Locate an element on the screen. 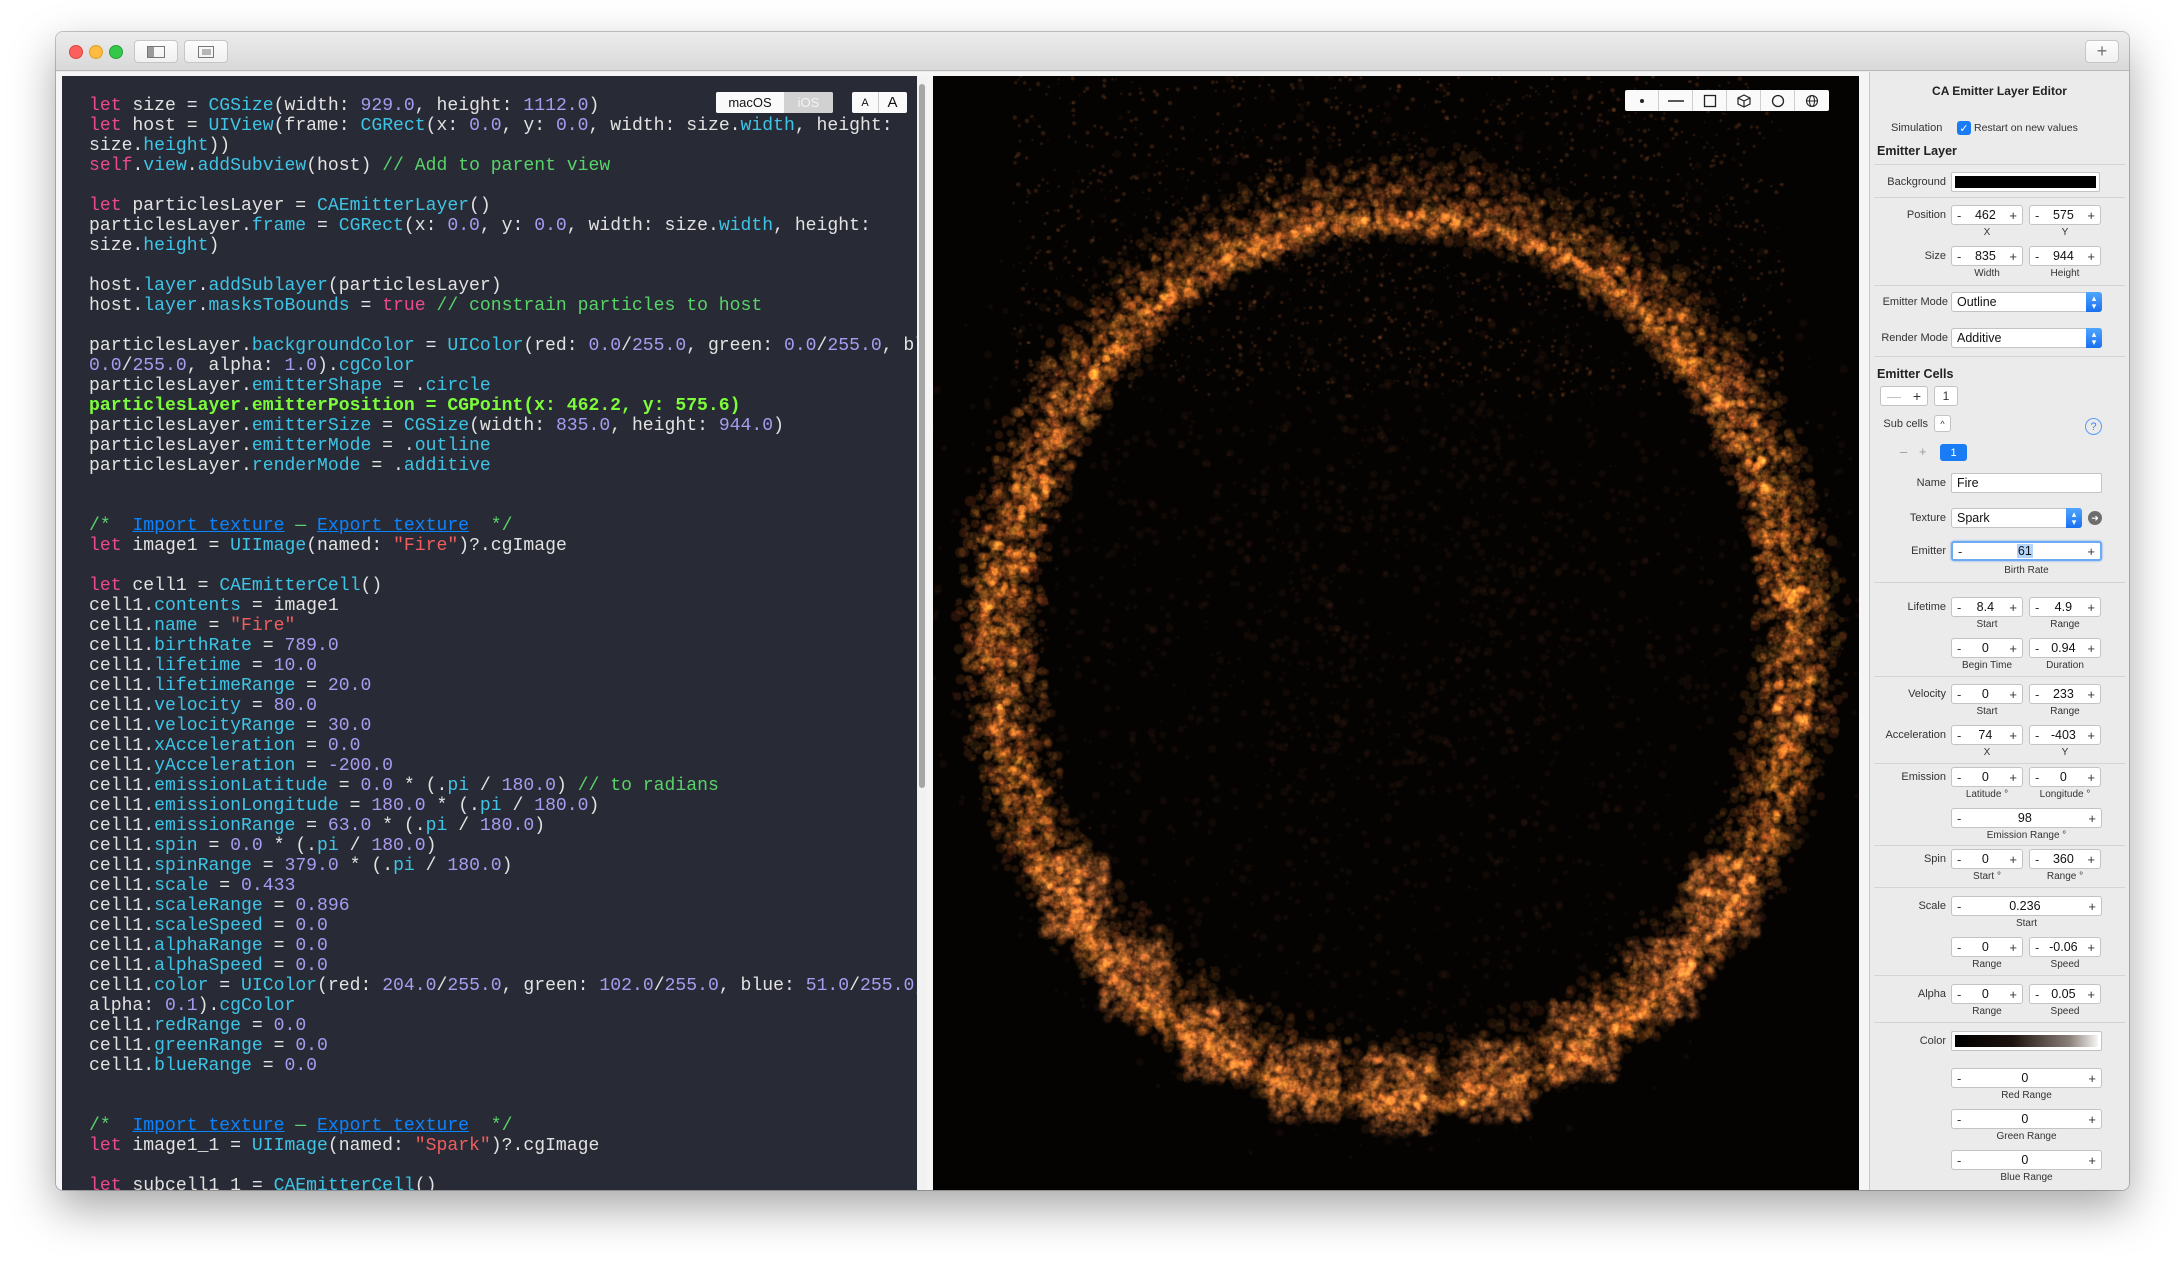 The width and height of the screenshot is (2184, 1272). position-x-stepper: -462 + is located at coordinates (1987, 215).